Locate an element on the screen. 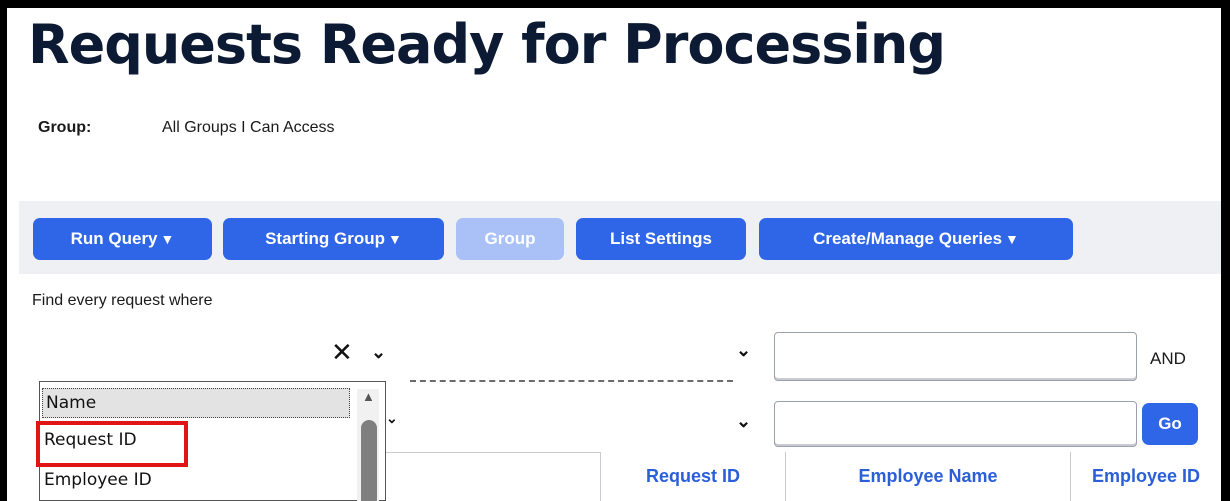  column-header-employee-name: Employee Name is located at coordinates (927, 476).